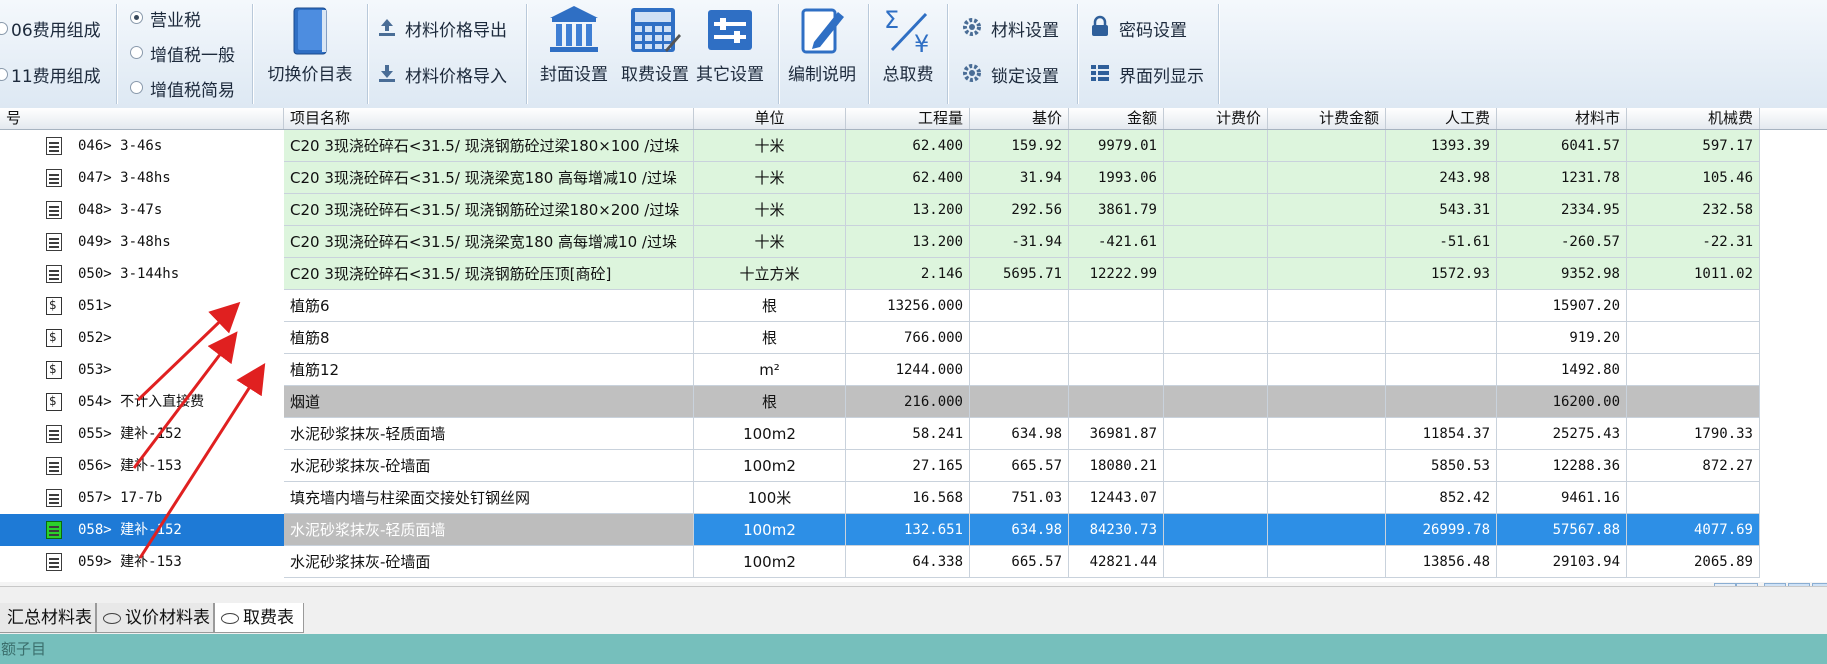 This screenshot has width=1827, height=664. Describe the element at coordinates (1441, 242) in the screenshot. I see `cell-labor: -51.61` at that location.